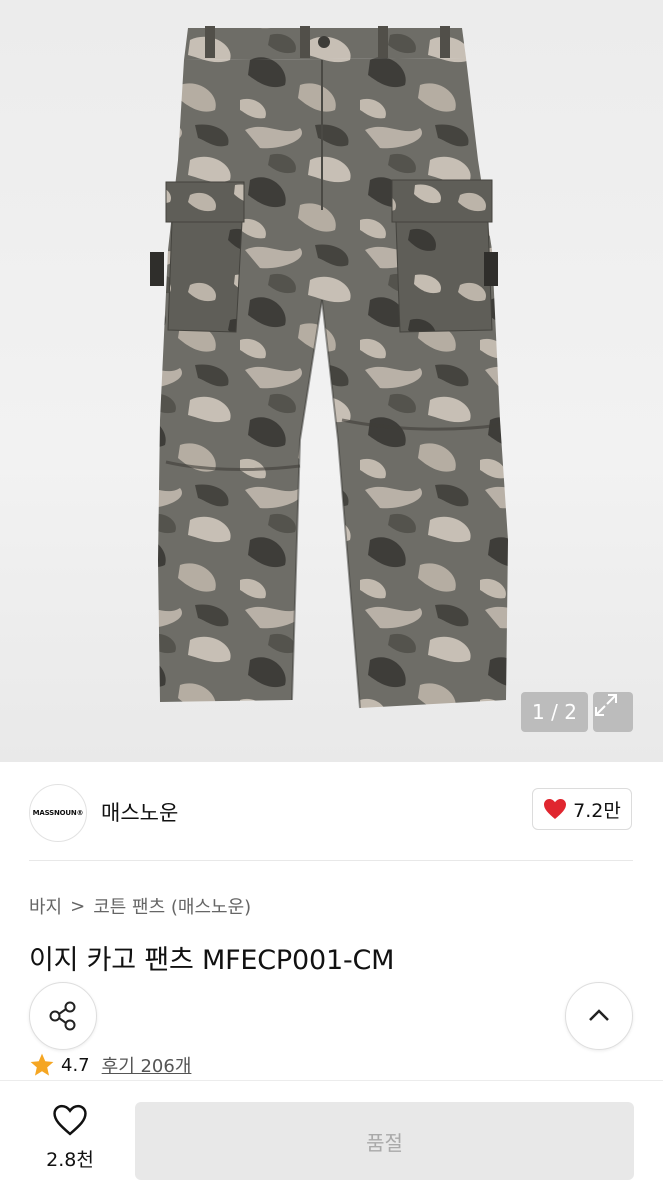 The height and width of the screenshot is (1201, 663). Describe the element at coordinates (331, 812) in the screenshot. I see `brand-row: MASSNOUN® 매스노운 7.2만` at that location.